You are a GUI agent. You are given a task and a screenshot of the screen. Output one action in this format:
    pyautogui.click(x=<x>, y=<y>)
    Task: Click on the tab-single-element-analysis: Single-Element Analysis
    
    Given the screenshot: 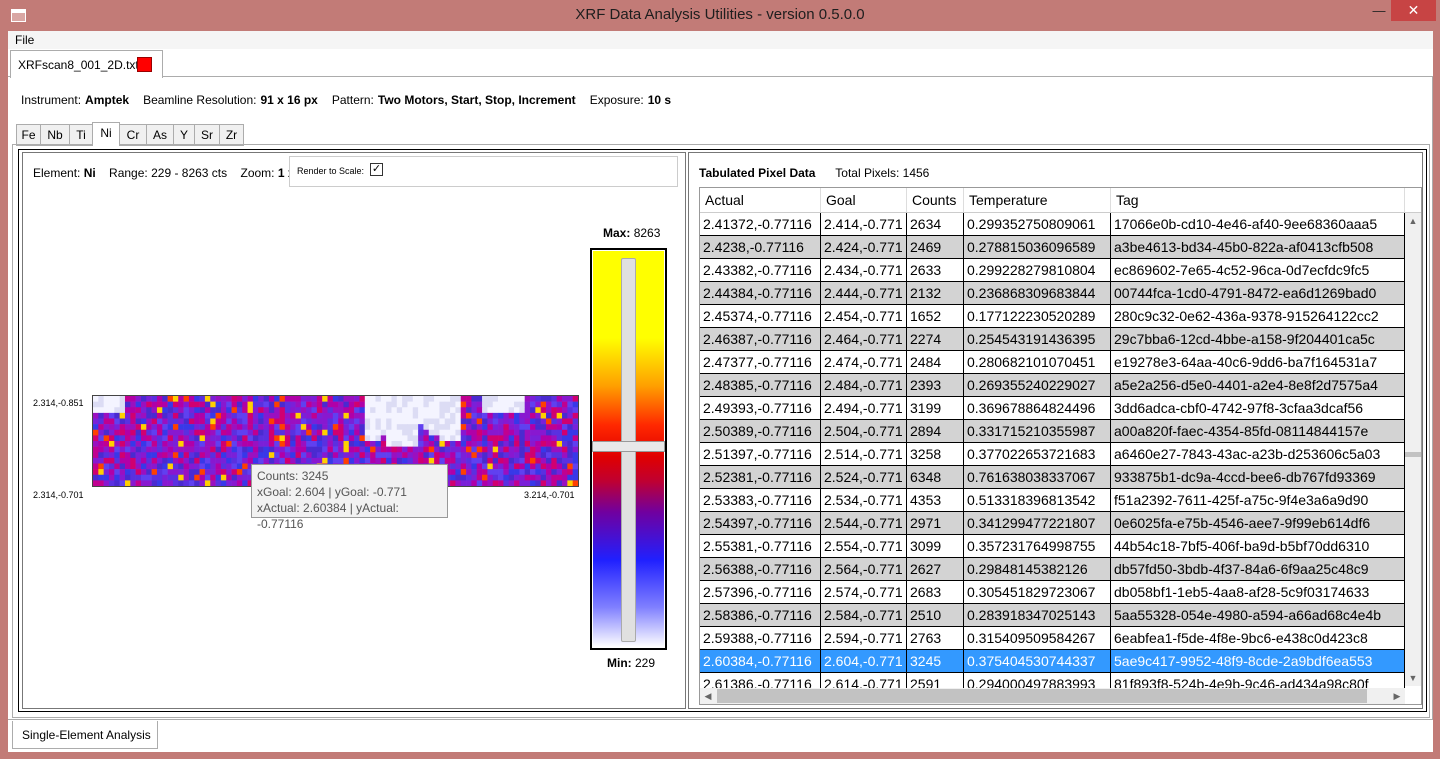 What is the action you would take?
    pyautogui.click(x=85, y=735)
    